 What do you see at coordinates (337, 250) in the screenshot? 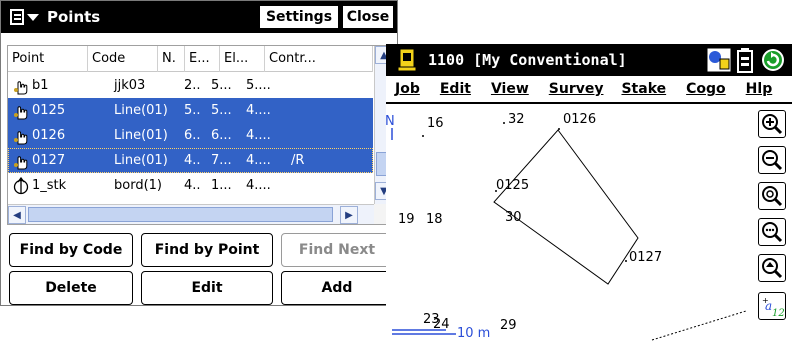
I see `find-next-button: Find Next` at bounding box center [337, 250].